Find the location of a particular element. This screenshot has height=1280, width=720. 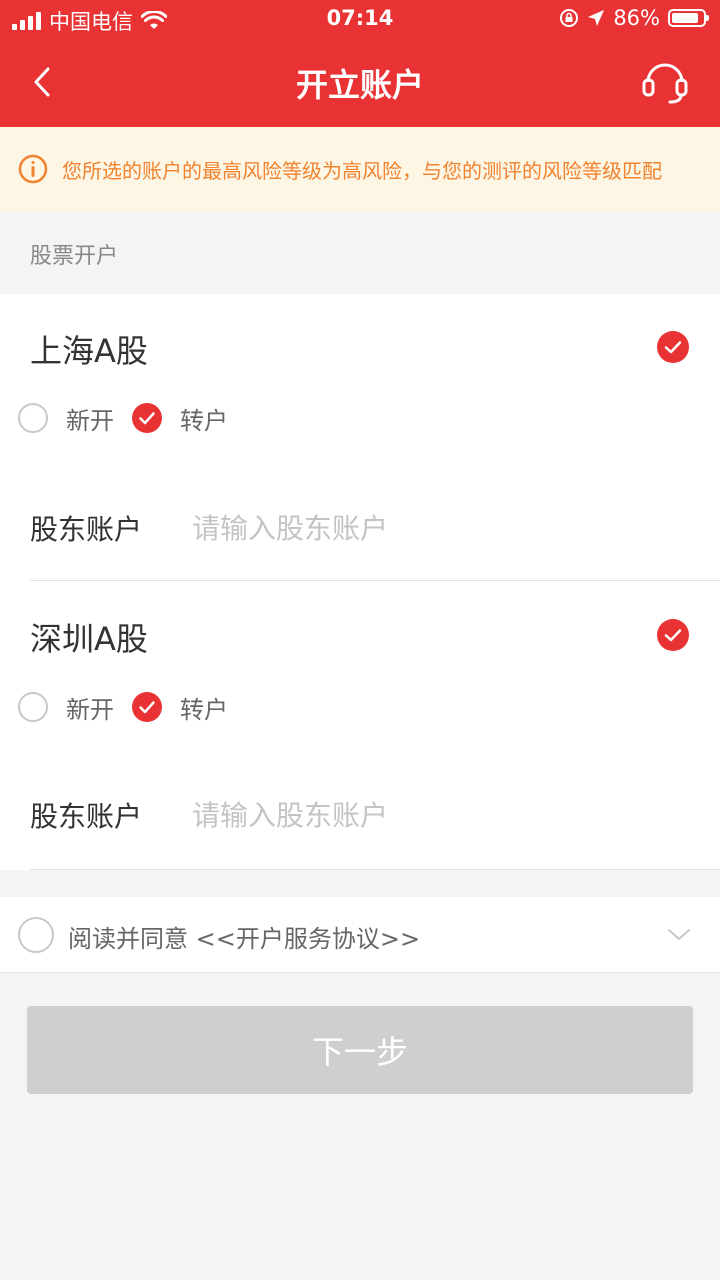

page-title: 开立账户 is located at coordinates (359, 85).